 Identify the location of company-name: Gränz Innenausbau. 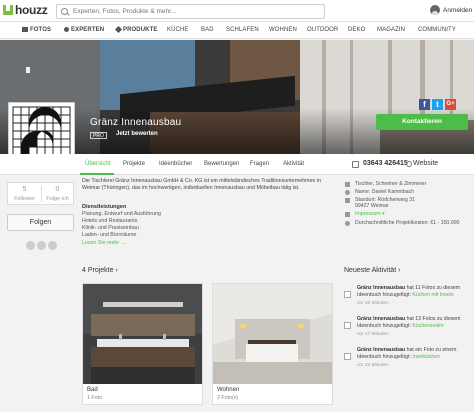
(136, 122).